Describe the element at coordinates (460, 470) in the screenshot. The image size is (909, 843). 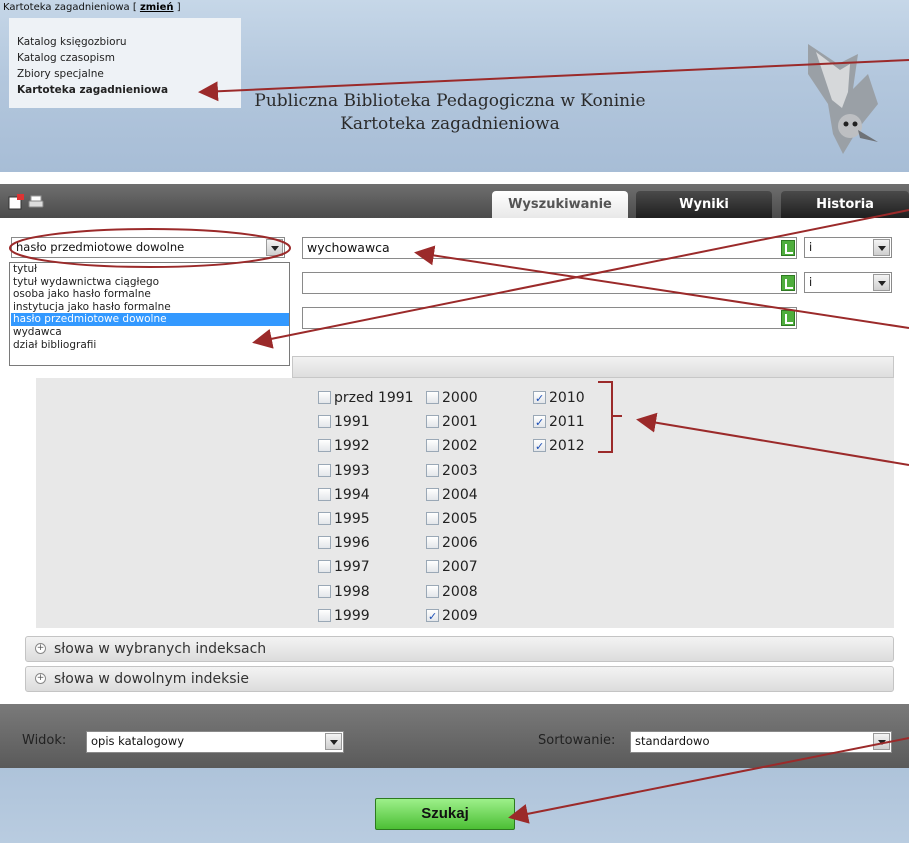
I see `year-label: 2003` at that location.